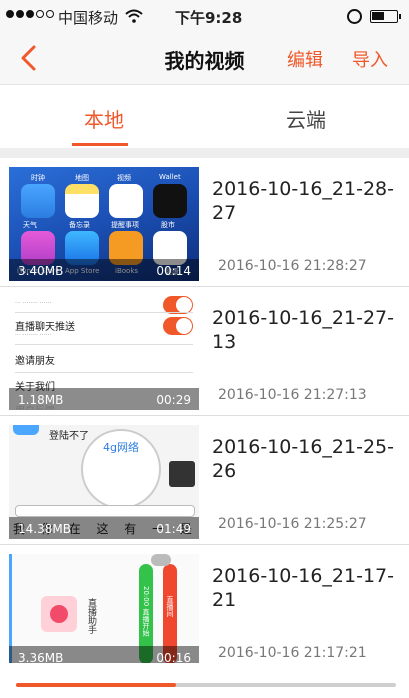 The image size is (409, 698). I want to click on storage-progress-bar, so click(206, 685).